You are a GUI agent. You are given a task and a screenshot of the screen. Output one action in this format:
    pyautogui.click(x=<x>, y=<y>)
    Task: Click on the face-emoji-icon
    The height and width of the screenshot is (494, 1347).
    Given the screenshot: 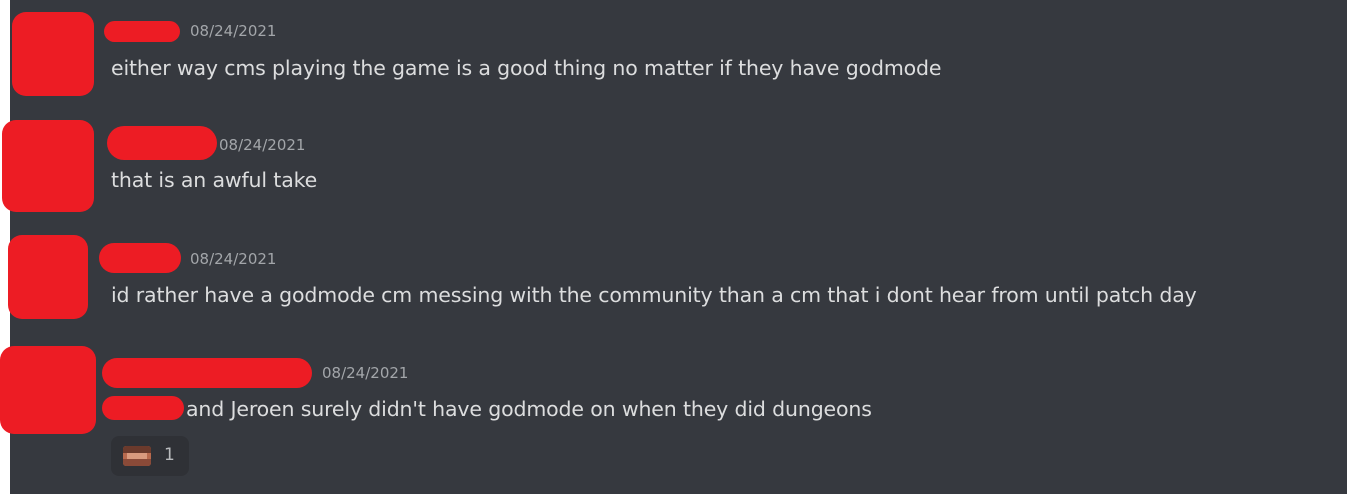 What is the action you would take?
    pyautogui.click(x=137, y=456)
    